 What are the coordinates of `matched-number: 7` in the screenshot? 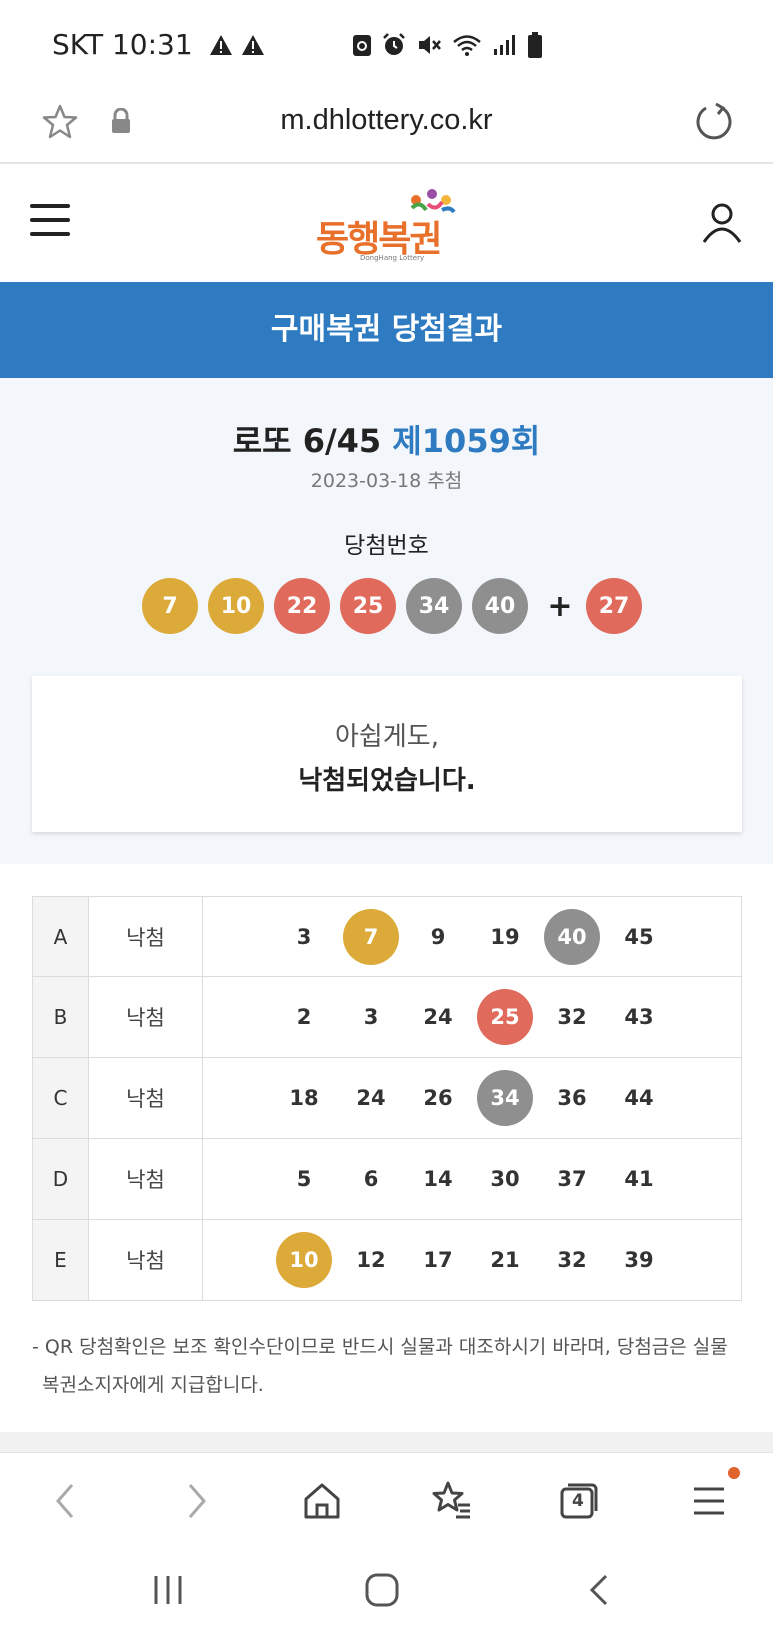 It's located at (371, 936).